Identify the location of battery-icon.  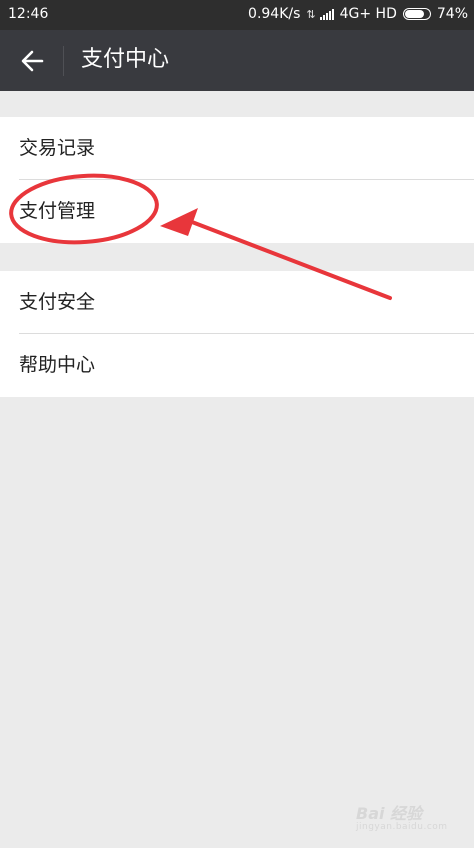
(416, 14).